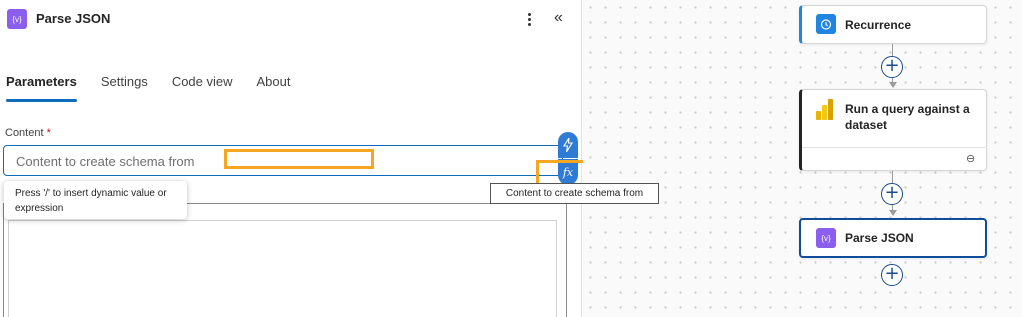  Describe the element at coordinates (826, 109) in the screenshot. I see `power-bi-icon` at that location.